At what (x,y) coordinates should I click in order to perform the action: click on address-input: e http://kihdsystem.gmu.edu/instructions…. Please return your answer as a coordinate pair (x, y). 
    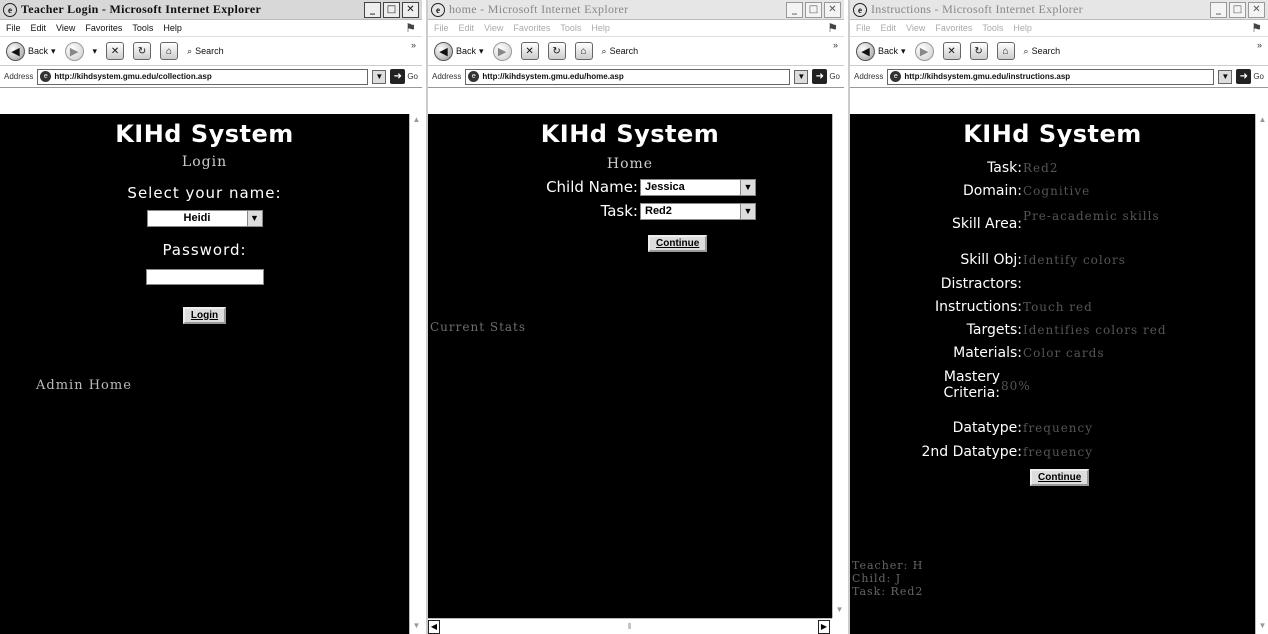
    Looking at the image, I should click on (1051, 76).